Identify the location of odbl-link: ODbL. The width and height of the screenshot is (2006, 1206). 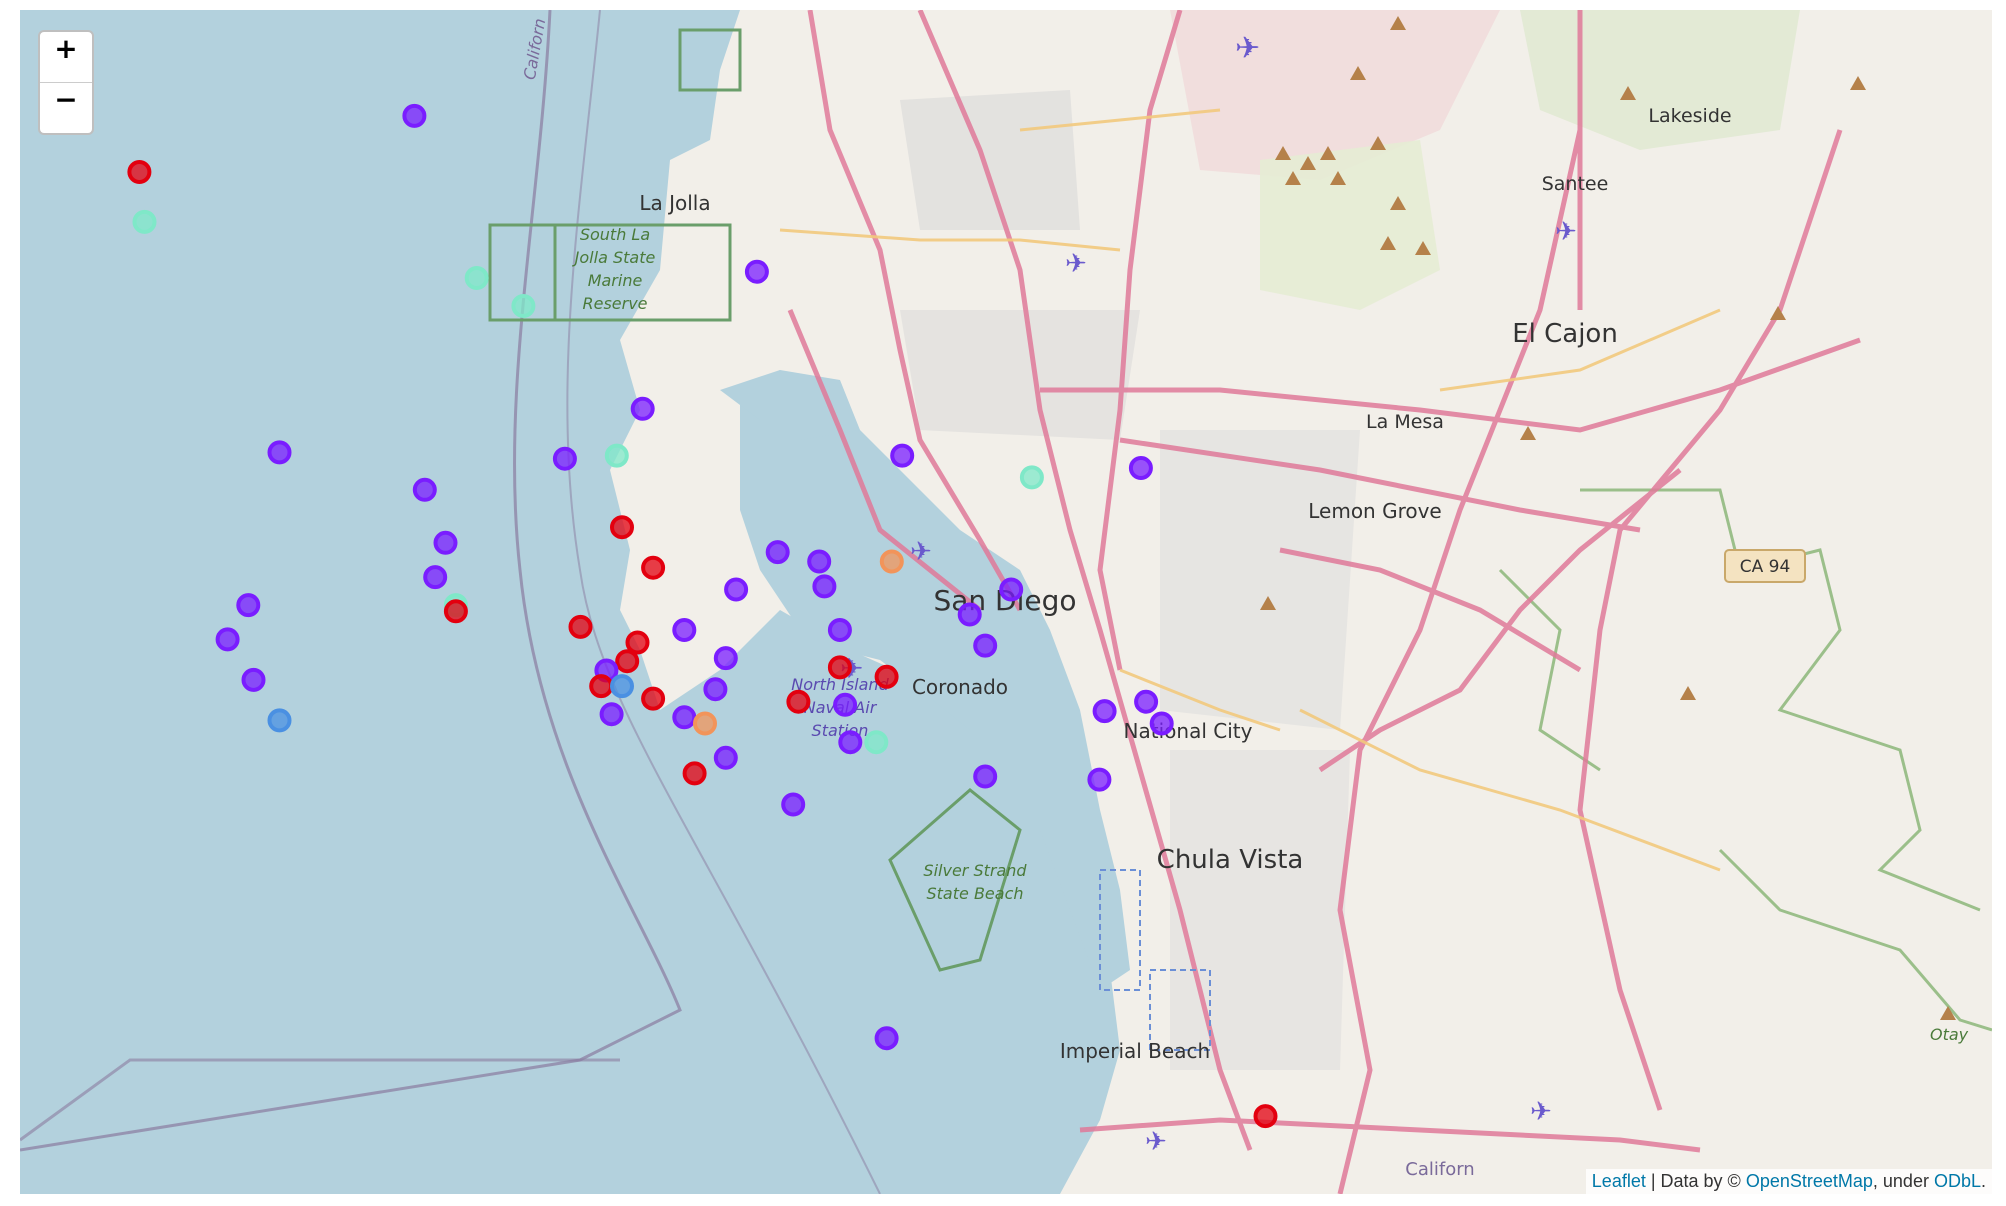
(1957, 1181).